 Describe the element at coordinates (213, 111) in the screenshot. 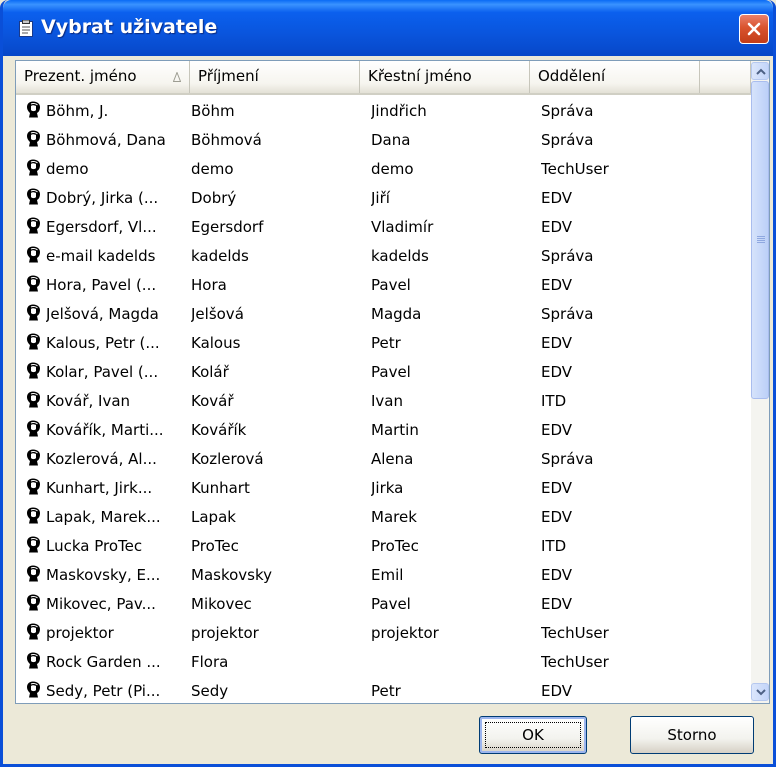

I see `table-cell: Böhm` at that location.